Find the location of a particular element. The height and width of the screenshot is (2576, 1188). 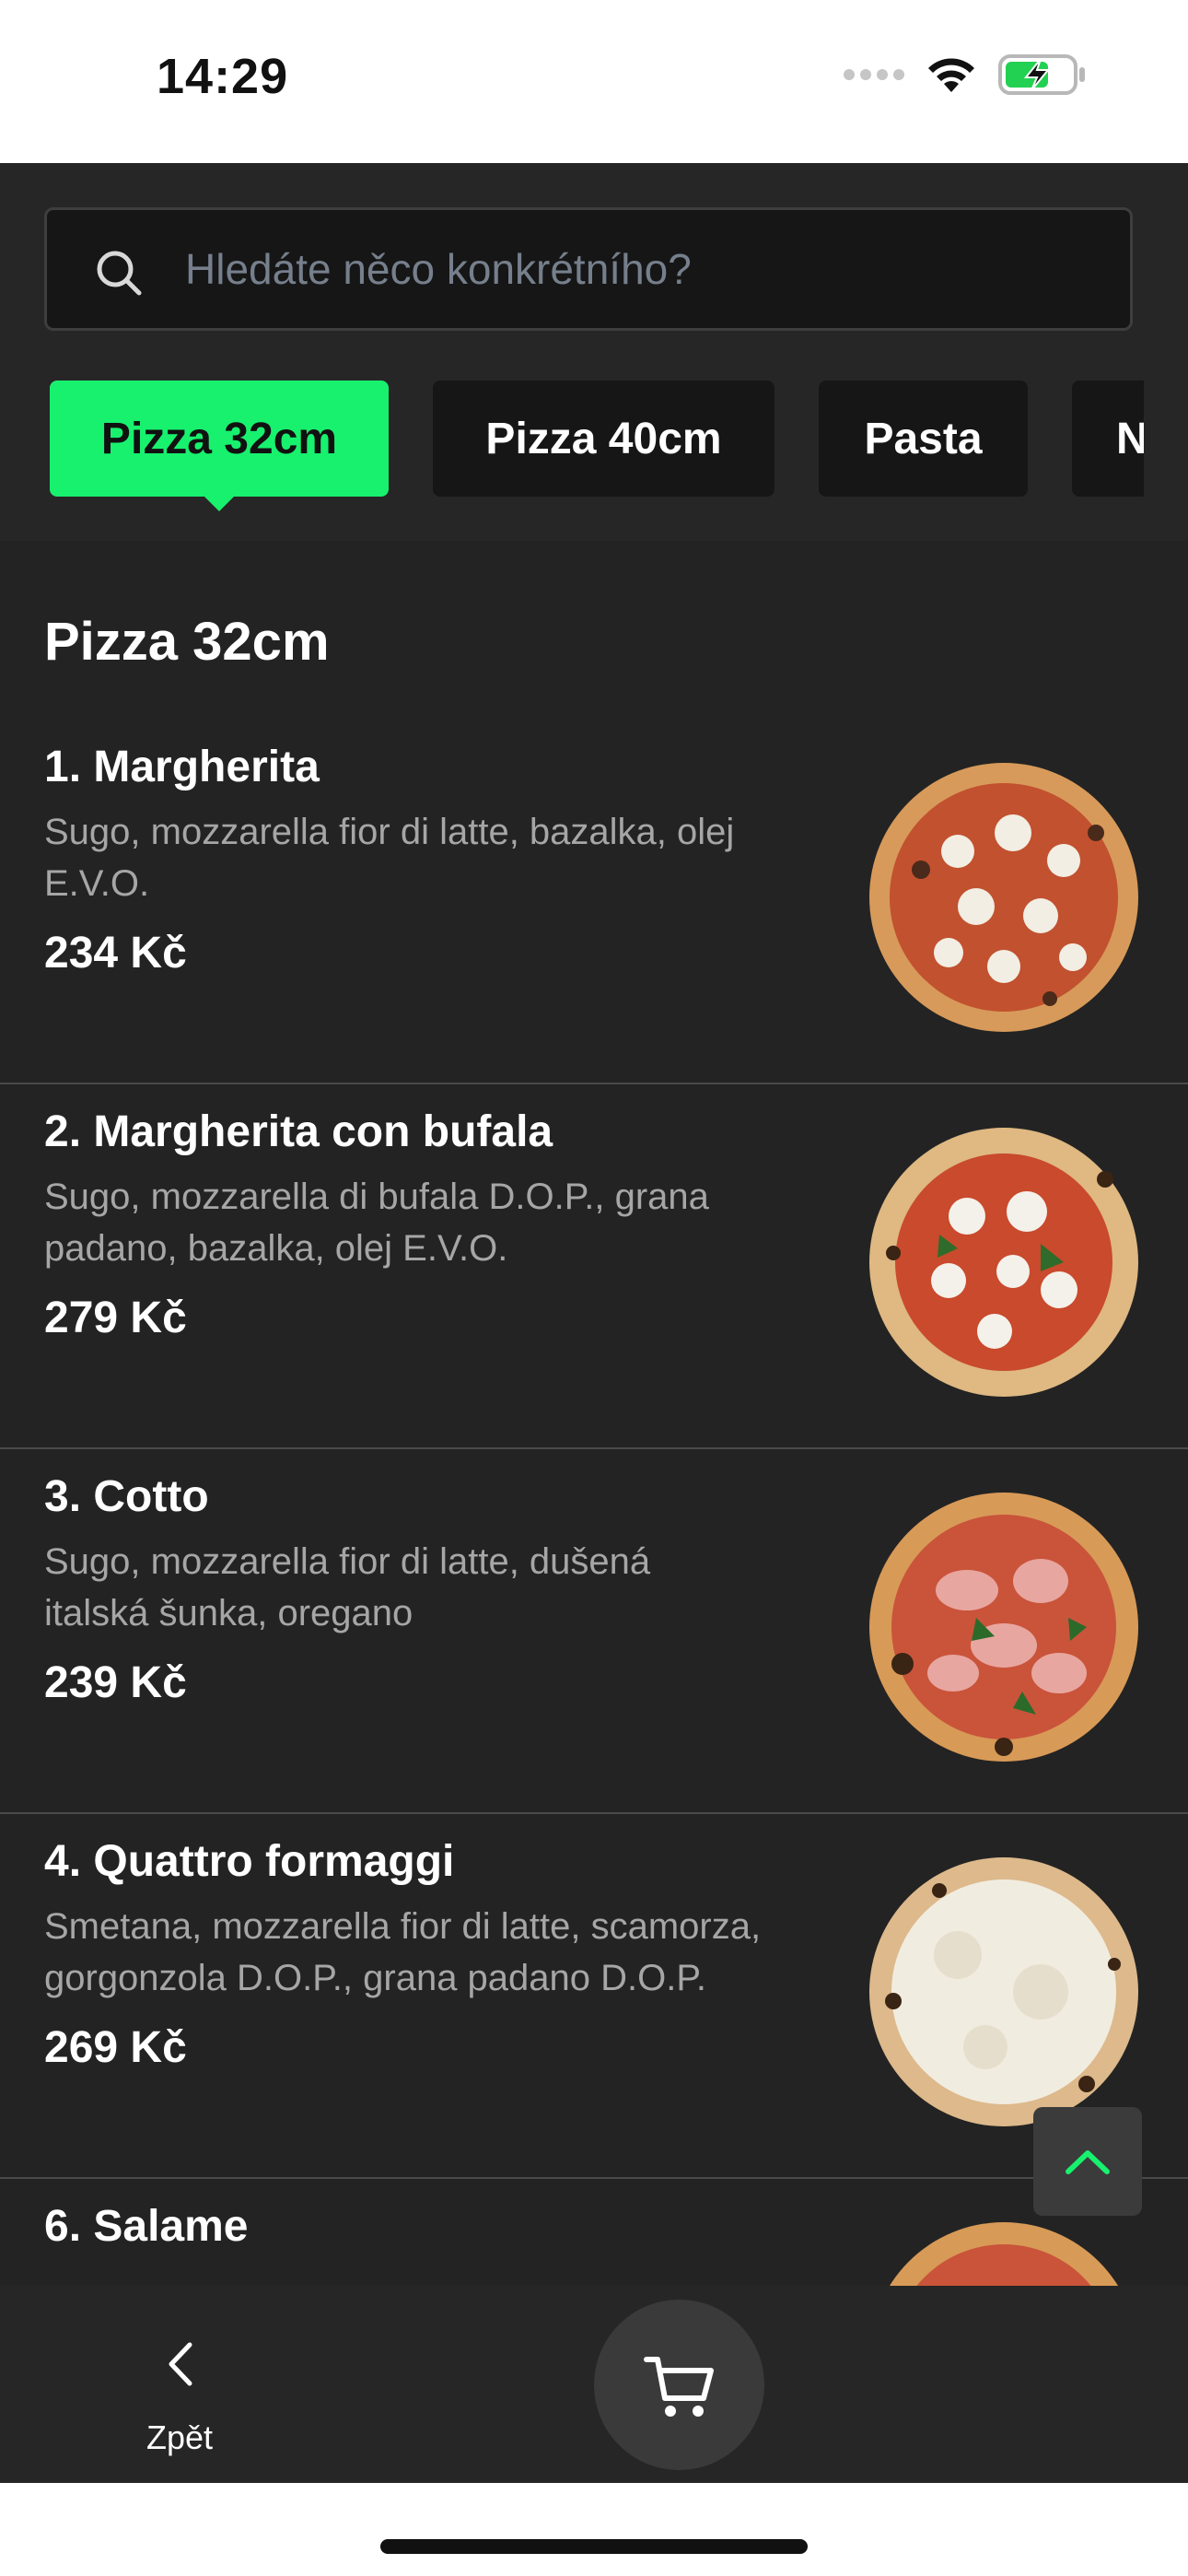

item-description-line-2: padano, bazalka, olej E.V.O. is located at coordinates (276, 1248).